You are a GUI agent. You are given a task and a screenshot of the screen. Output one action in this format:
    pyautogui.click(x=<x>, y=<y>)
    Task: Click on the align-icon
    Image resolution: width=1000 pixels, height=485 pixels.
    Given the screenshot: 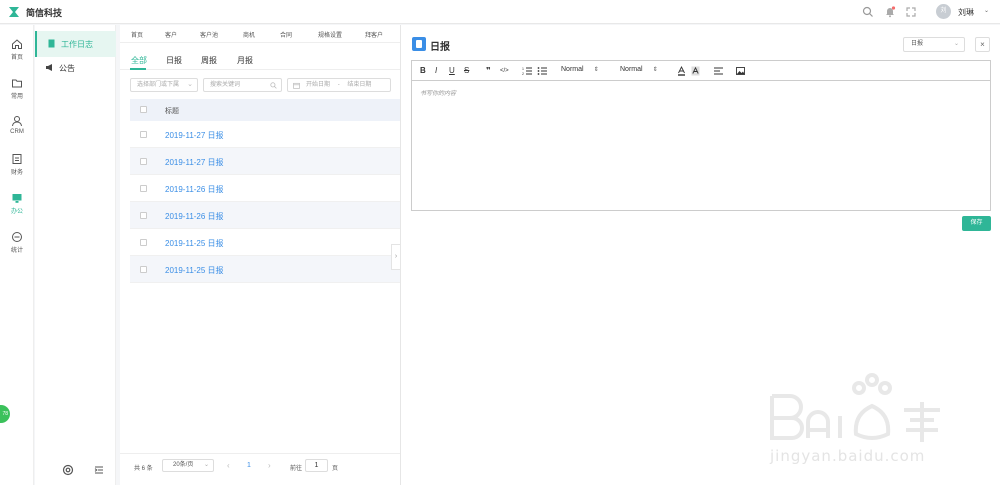 What is the action you would take?
    pyautogui.click(x=718, y=71)
    